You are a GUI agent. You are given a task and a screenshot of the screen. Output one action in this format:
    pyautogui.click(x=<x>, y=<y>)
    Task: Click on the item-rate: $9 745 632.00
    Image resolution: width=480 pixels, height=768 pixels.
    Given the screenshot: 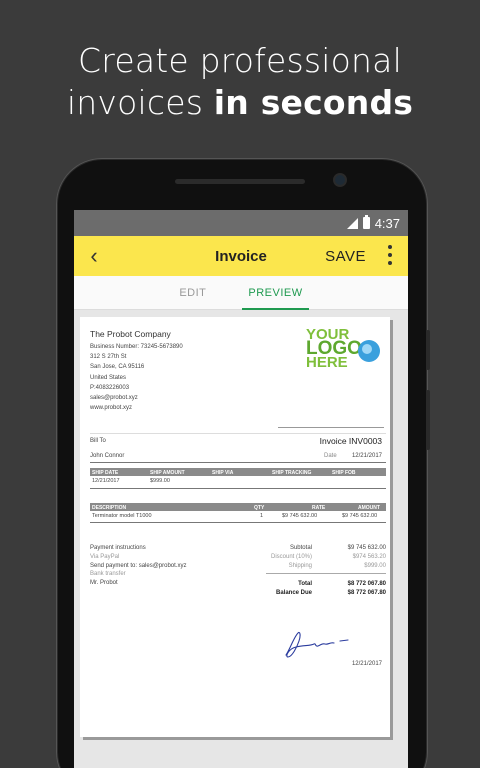 What is the action you would take?
    pyautogui.click(x=300, y=516)
    